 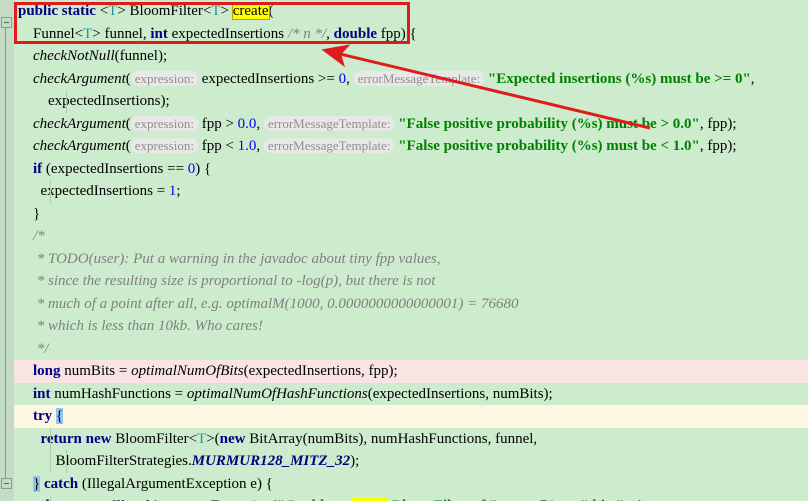 I want to click on keyword-token: catch, so click(x=61, y=483).